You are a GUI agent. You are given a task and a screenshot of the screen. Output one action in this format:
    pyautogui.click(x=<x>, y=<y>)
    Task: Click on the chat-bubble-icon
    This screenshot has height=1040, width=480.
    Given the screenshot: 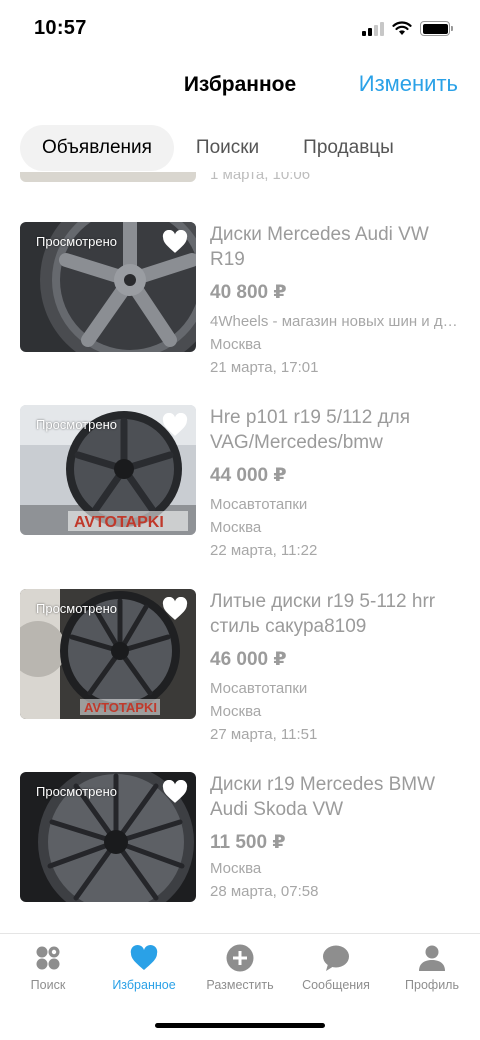 What is the action you would take?
    pyautogui.click(x=336, y=958)
    